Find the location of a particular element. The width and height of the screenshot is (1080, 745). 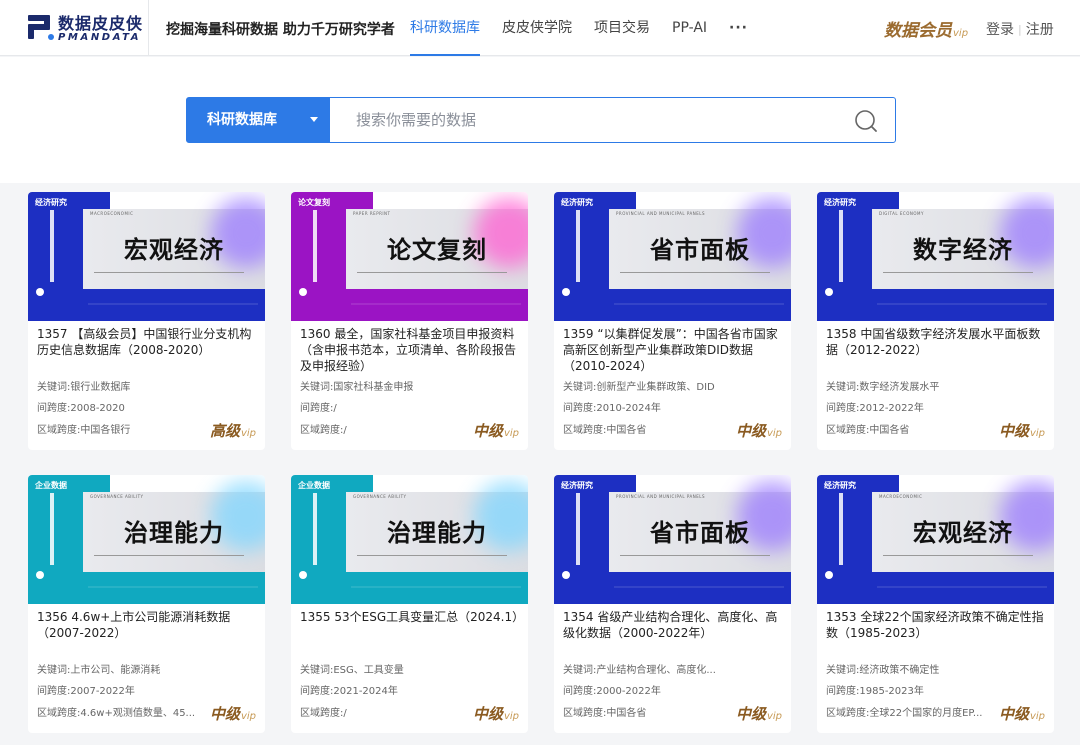

card-title: 1354 省级产业结构合理化、高度化、高级化数据（2000-2022年） is located at coordinates (673, 625).